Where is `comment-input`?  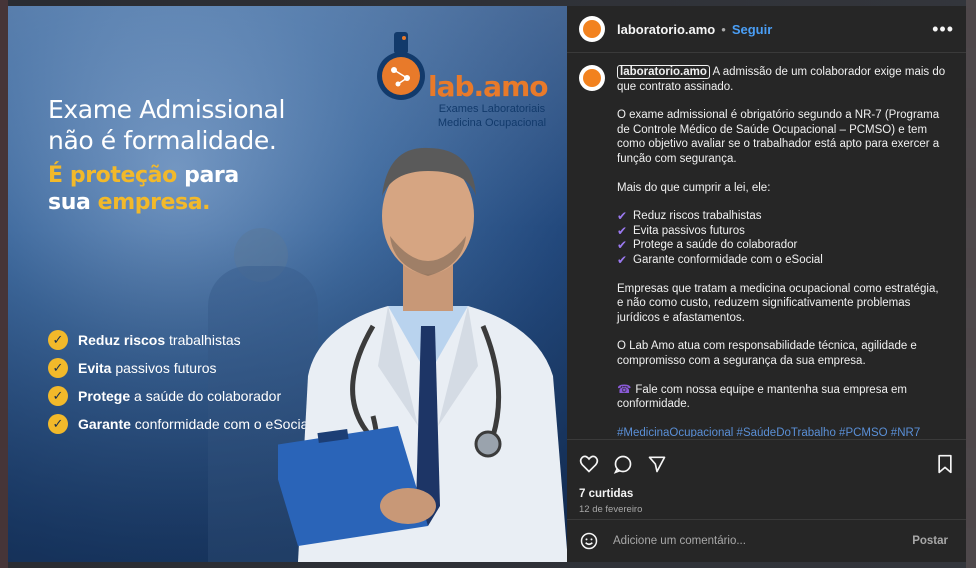 comment-input is located at coordinates (759, 541).